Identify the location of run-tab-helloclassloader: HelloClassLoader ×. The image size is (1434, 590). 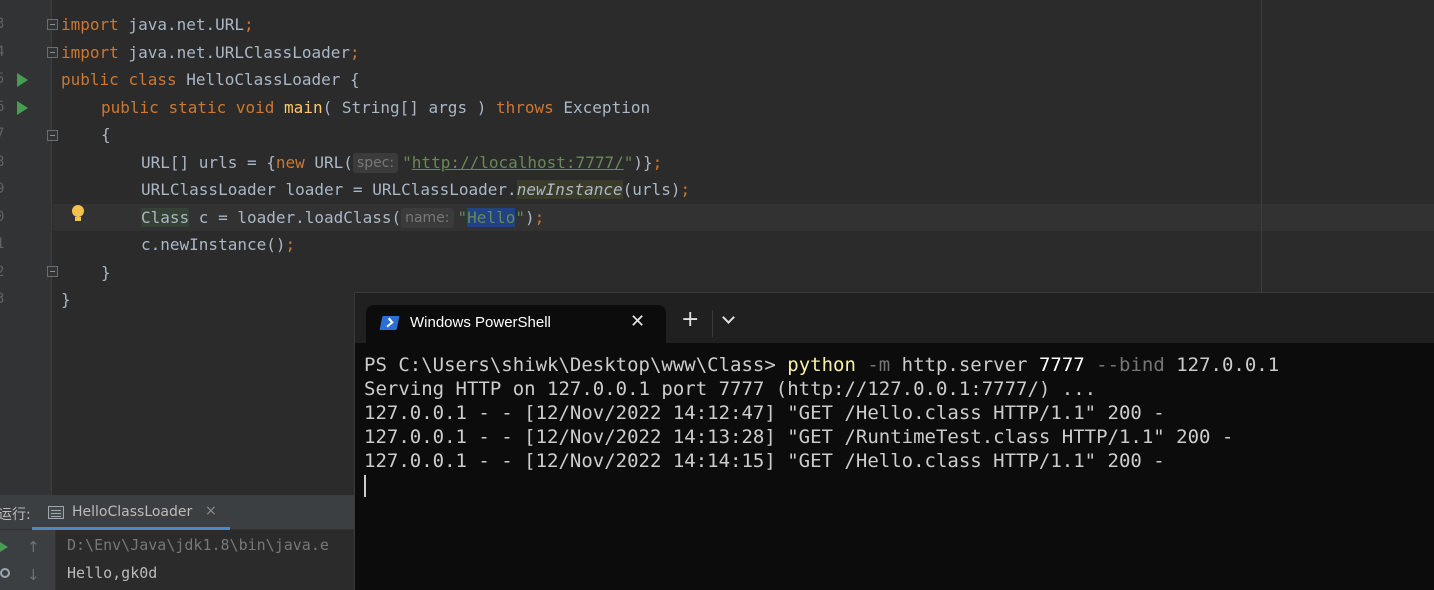
(131, 512).